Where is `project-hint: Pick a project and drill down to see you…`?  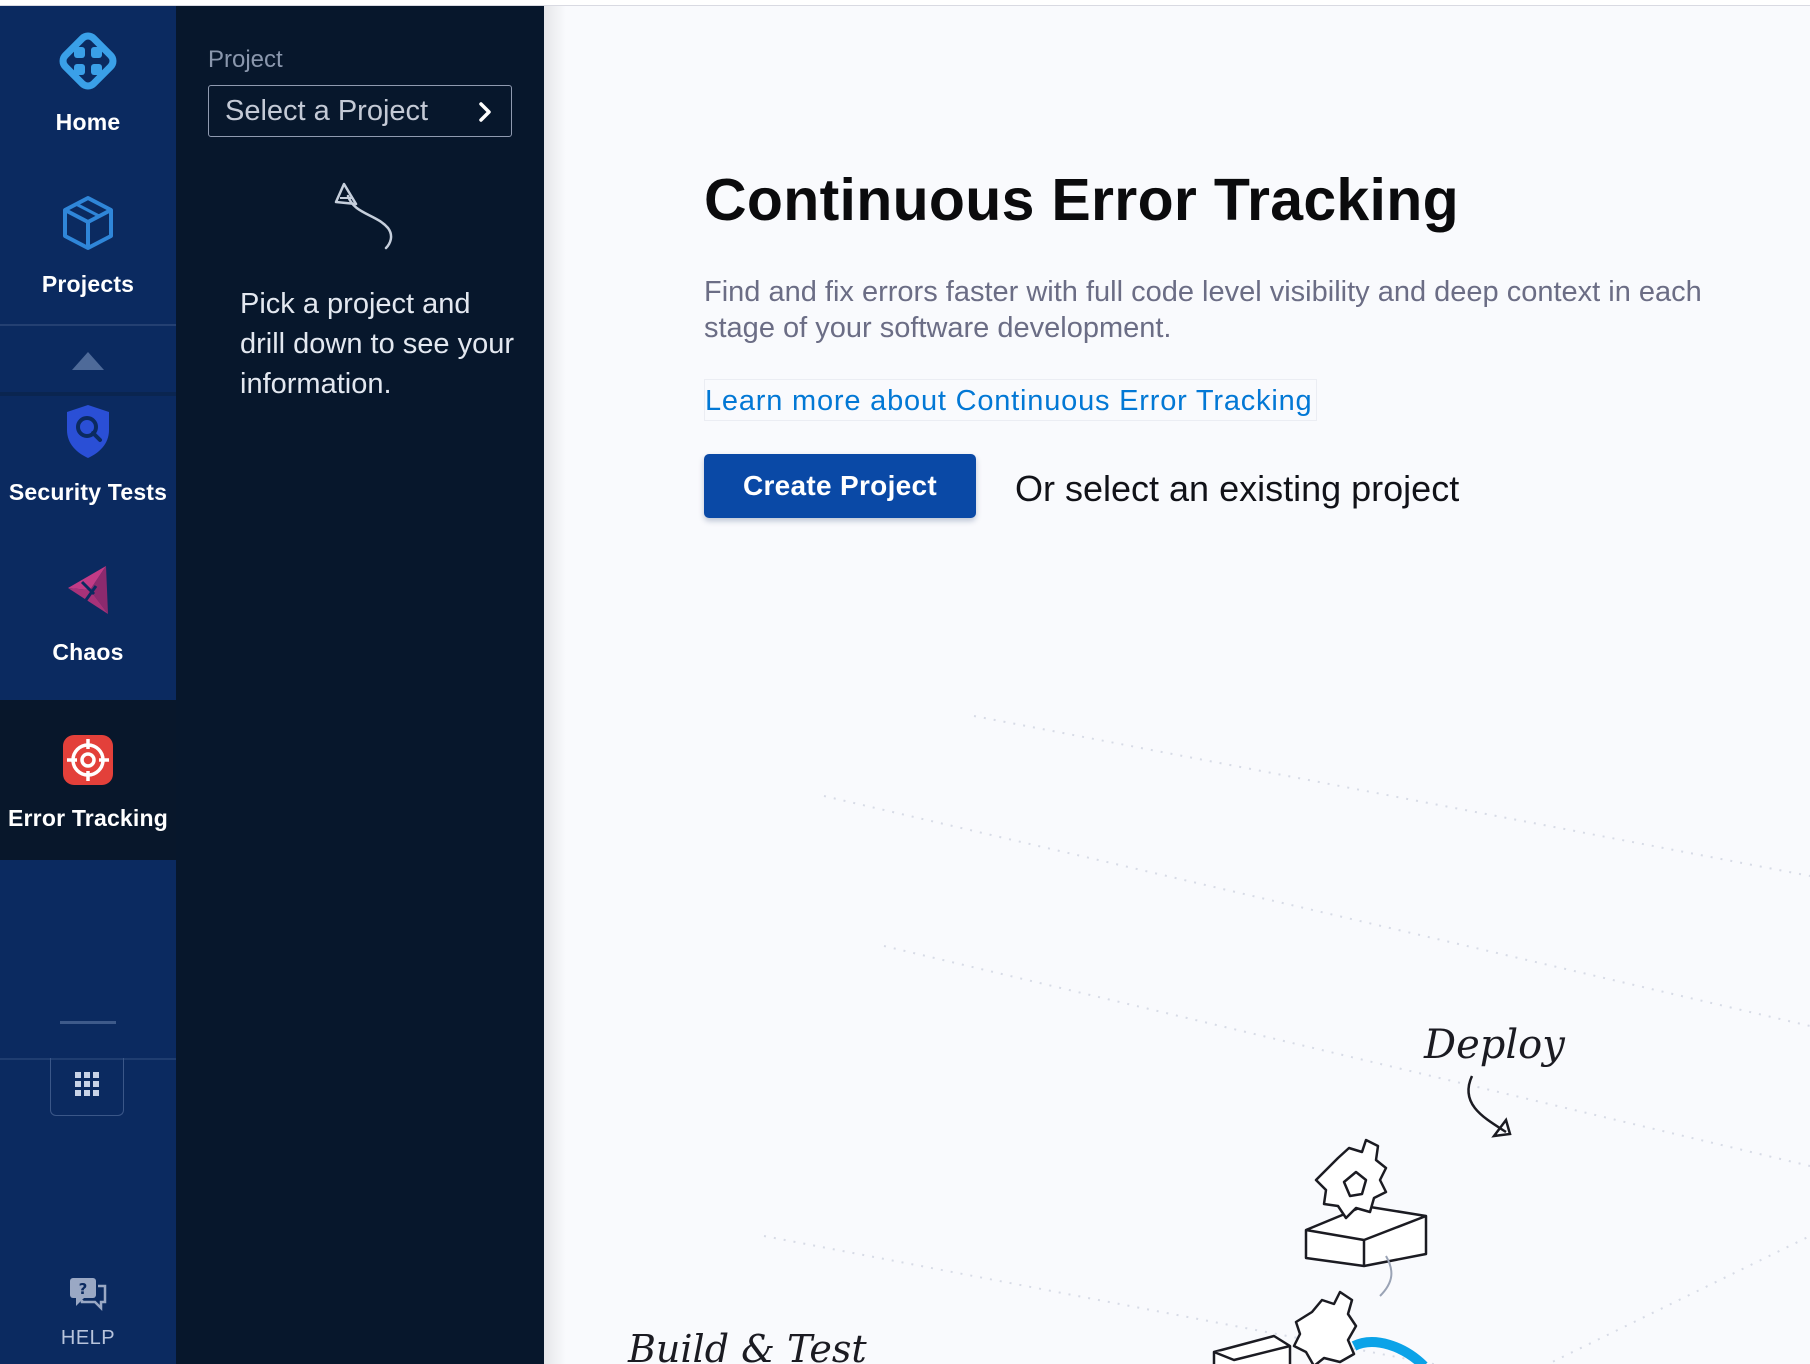 project-hint: Pick a project and drill down to see you… is located at coordinates (377, 344).